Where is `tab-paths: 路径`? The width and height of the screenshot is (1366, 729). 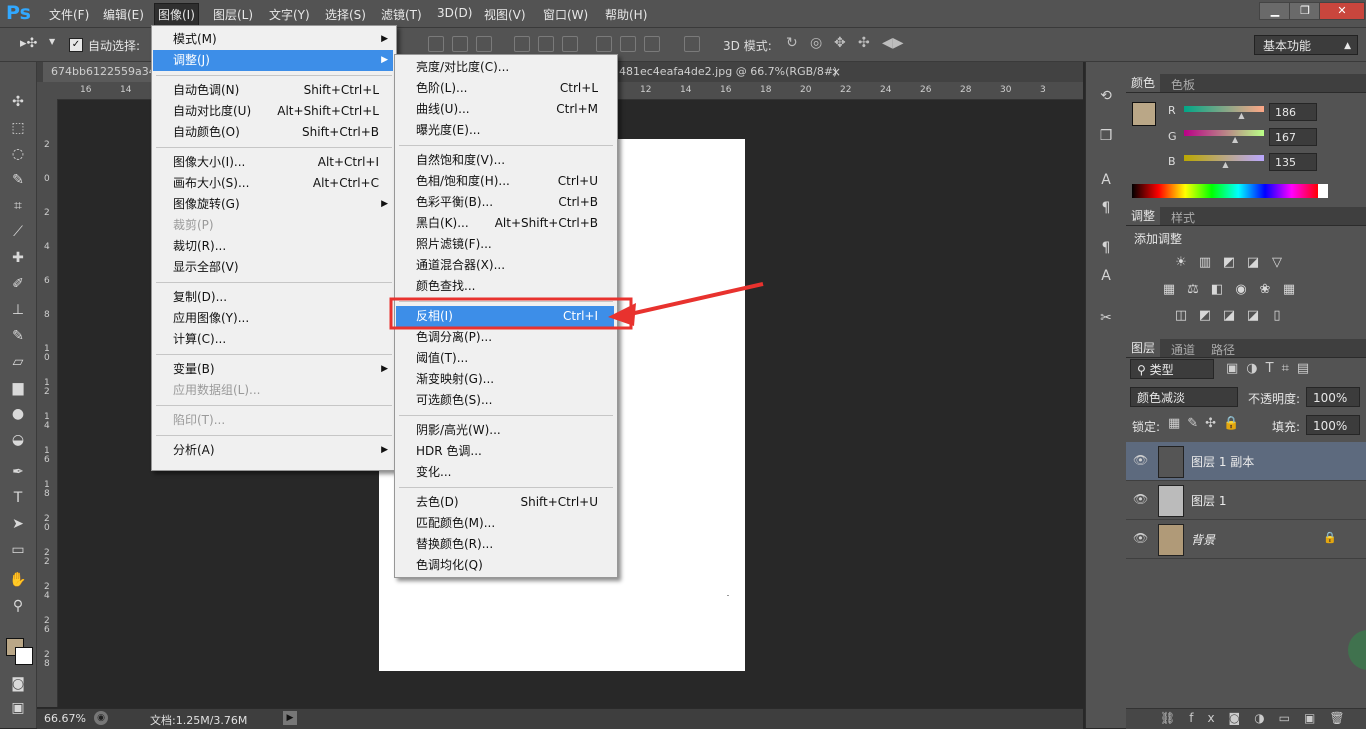 tab-paths: 路径 is located at coordinates (1223, 349).